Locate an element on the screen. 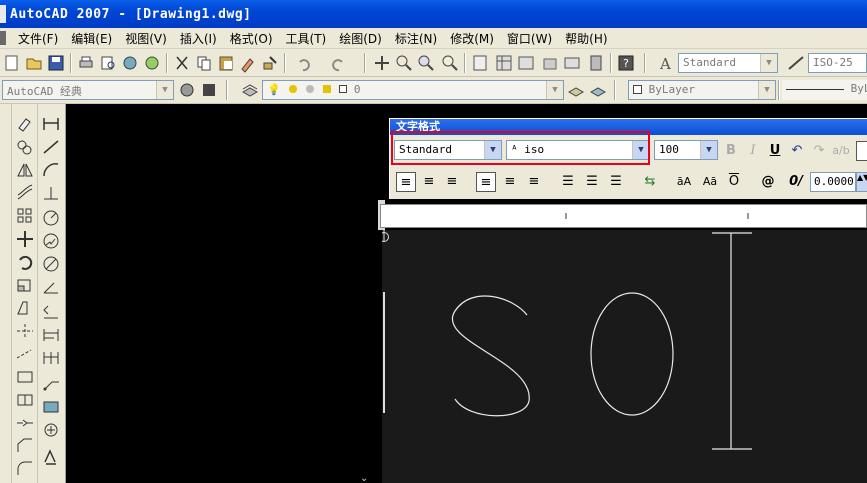  match-properties-icon is located at coordinates (248, 63).